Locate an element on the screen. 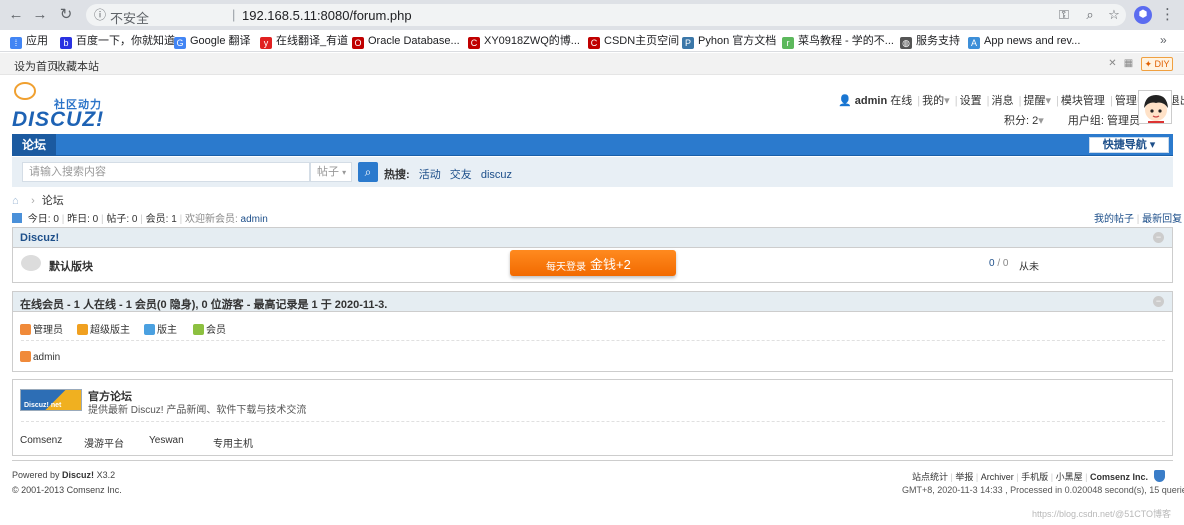 This screenshot has width=1184, height=525. forum-name: 默认版块 is located at coordinates (71, 266).